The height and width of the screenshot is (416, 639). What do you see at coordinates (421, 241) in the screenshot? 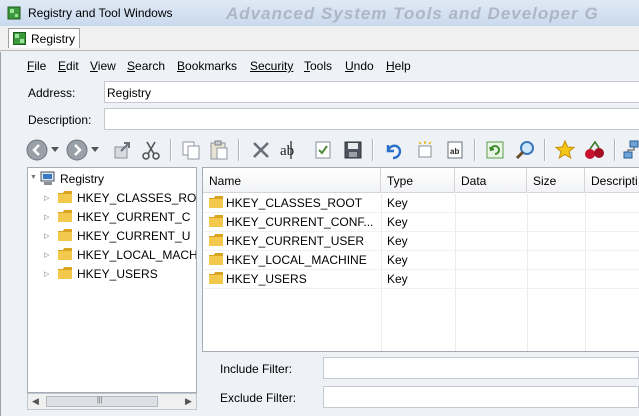
I see `list-row: HKEY_CURRENT_USER Key` at bounding box center [421, 241].